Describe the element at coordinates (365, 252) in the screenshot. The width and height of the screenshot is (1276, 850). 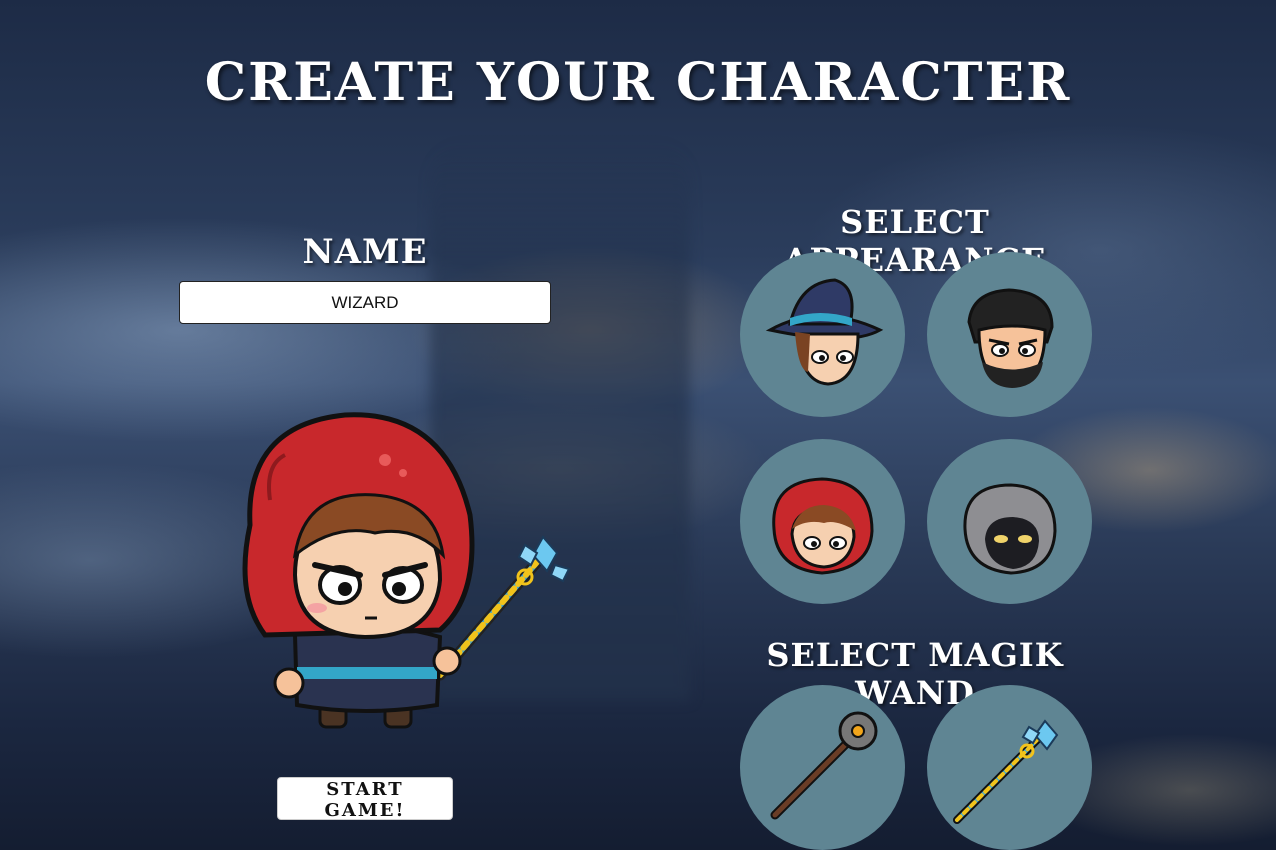
I see `name-label: NAME` at that location.